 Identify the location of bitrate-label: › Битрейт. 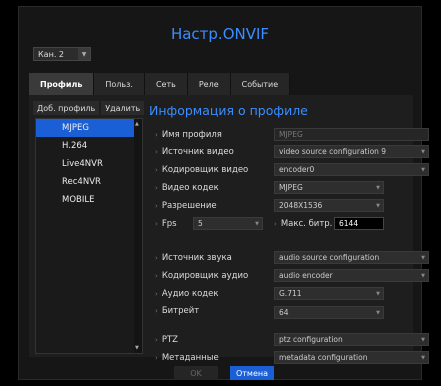
(177, 311).